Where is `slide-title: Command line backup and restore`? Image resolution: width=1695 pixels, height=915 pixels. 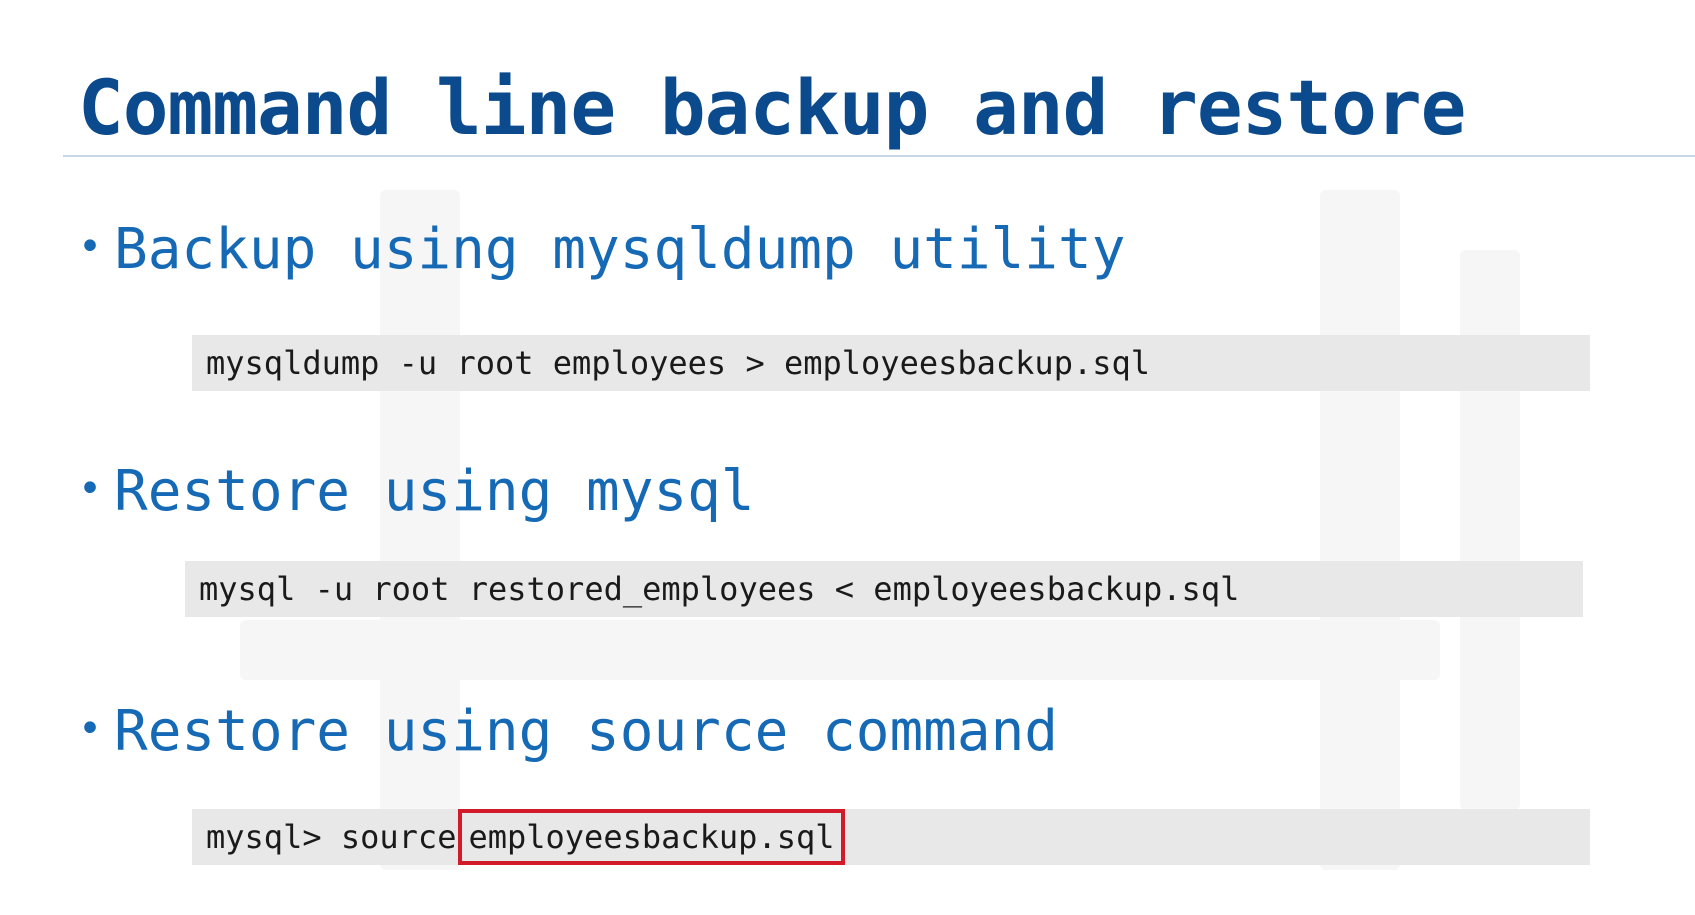
slide-title: Command line backup and restore is located at coordinates (772, 107).